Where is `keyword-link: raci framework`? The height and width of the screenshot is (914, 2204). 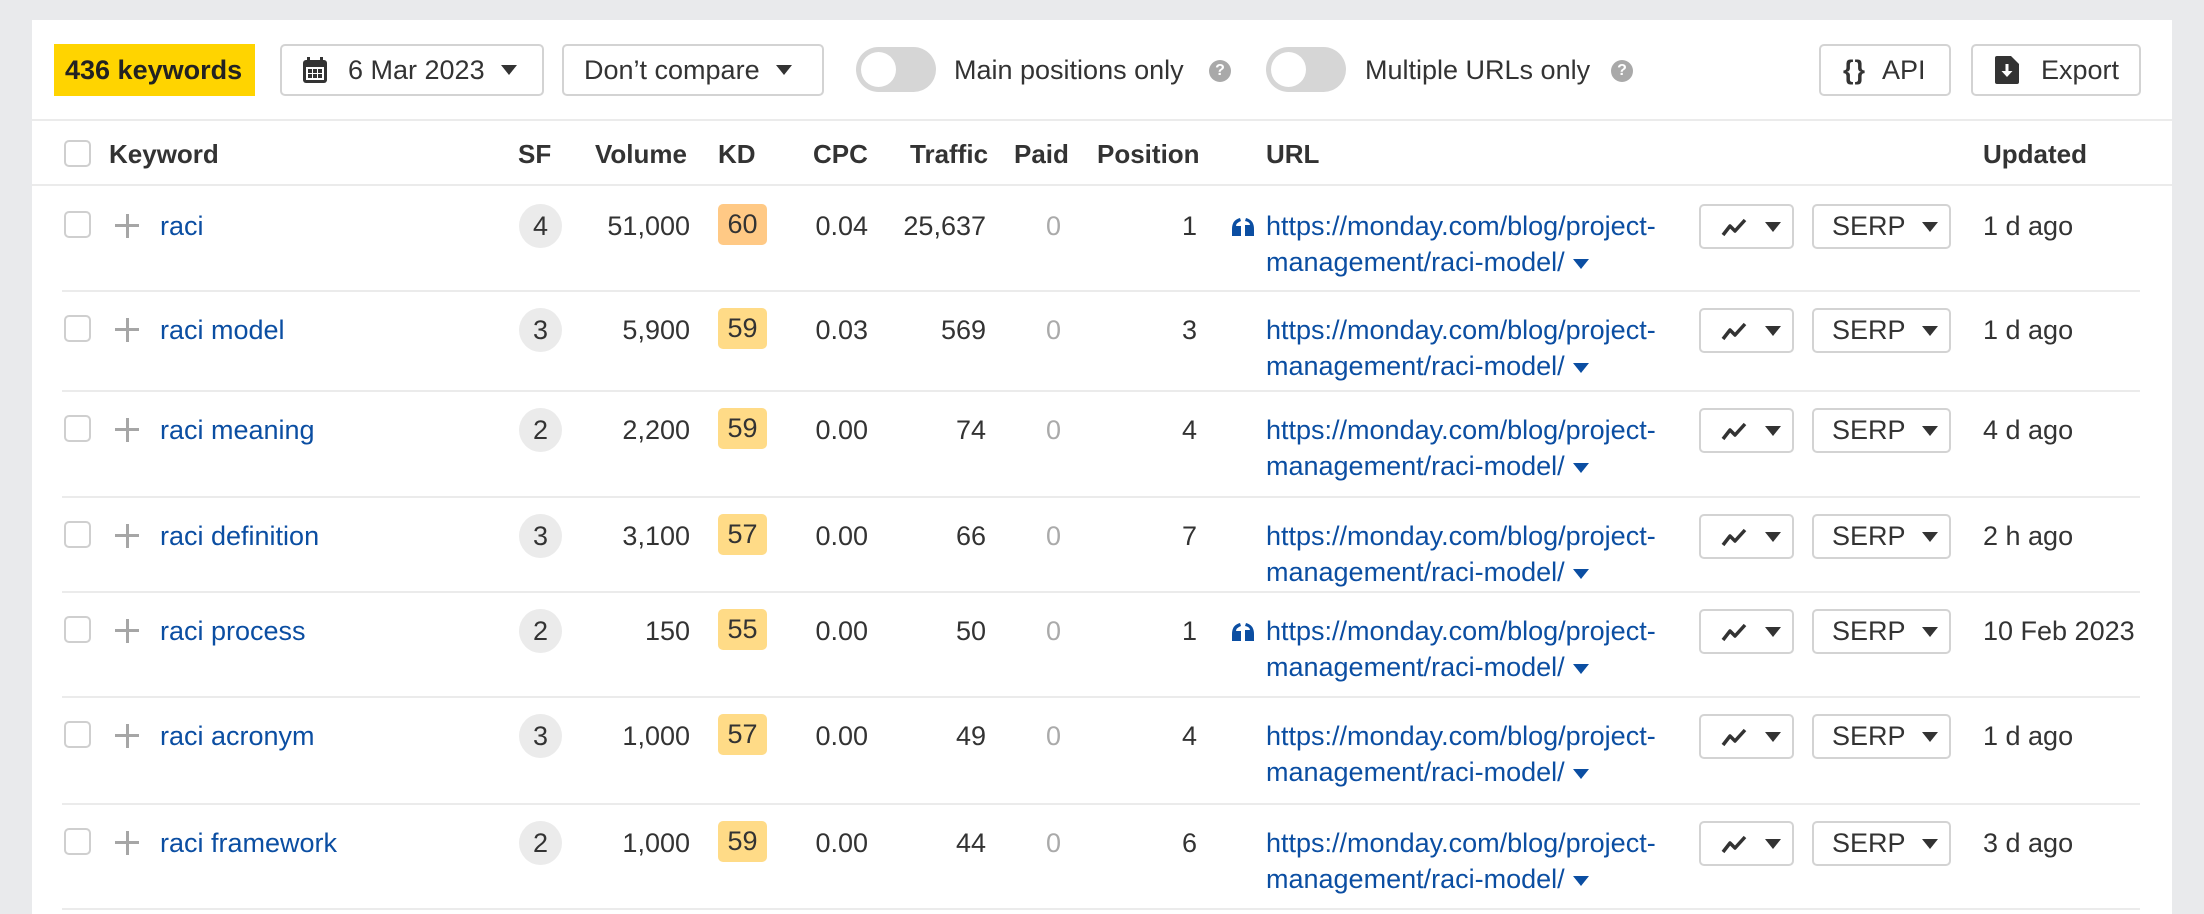 keyword-link: raci framework is located at coordinates (248, 843).